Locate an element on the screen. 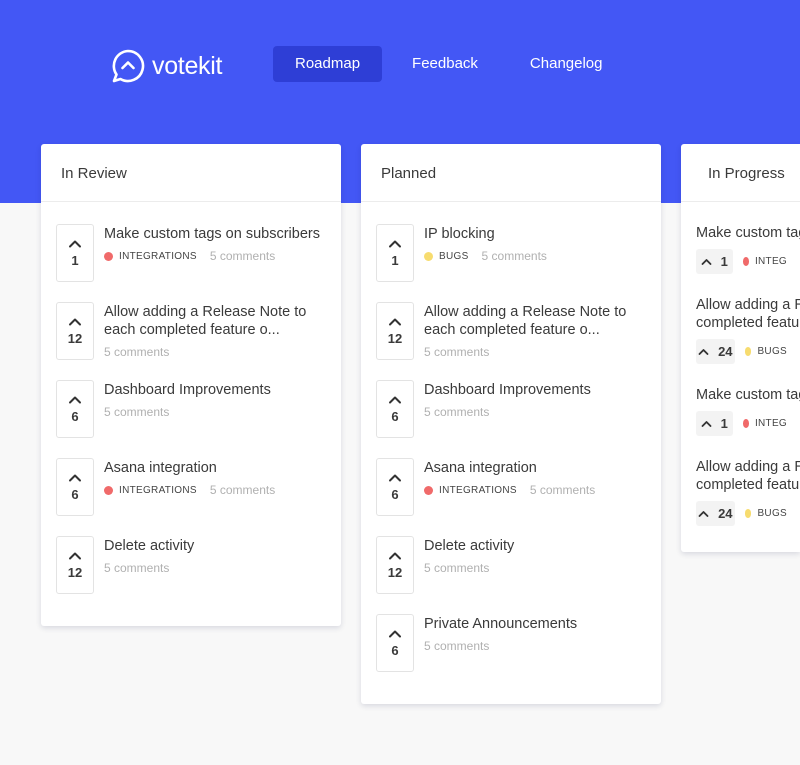 The height and width of the screenshot is (765, 800). column-title: Planned is located at coordinates (511, 173).